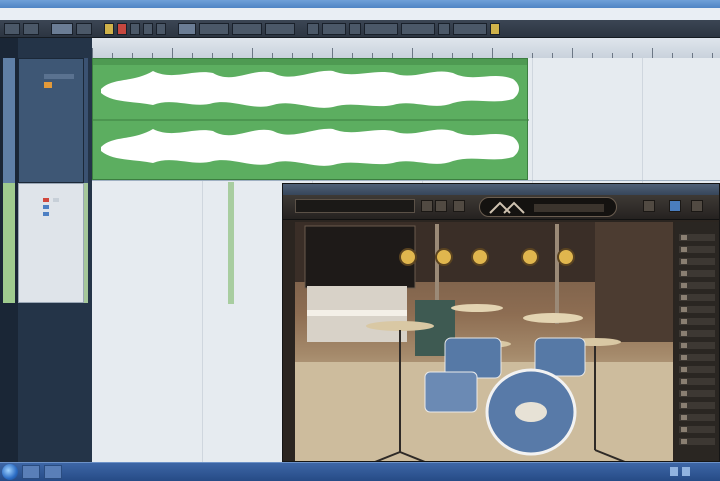  Describe the element at coordinates (501, 189) in the screenshot. I see `plugin-title-bar` at that location.